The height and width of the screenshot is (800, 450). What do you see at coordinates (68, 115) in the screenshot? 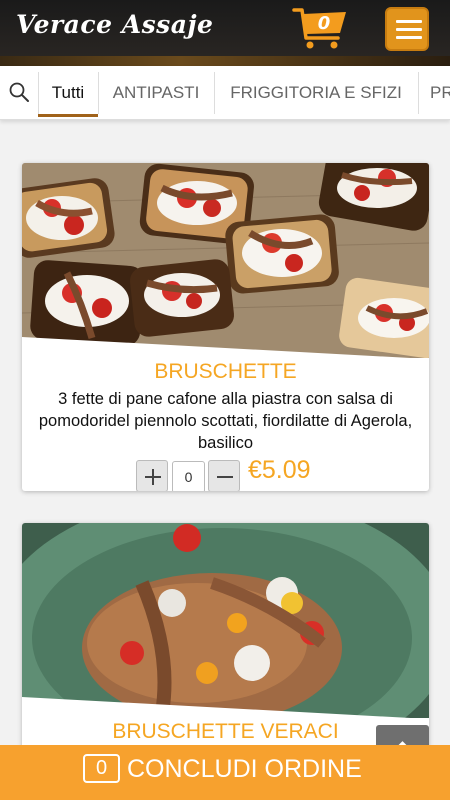
I see `active-tab-indicator` at bounding box center [68, 115].